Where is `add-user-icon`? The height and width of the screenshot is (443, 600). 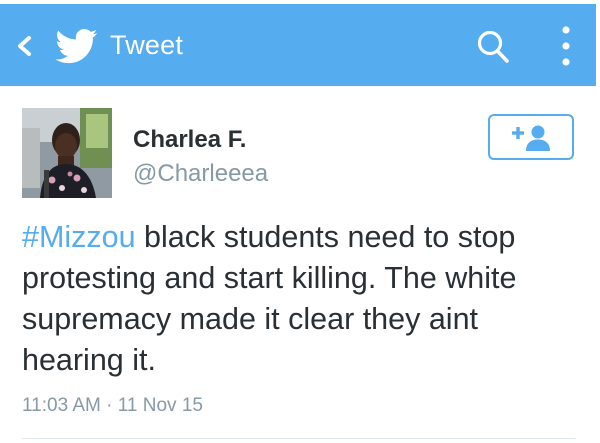 add-user-icon is located at coordinates (531, 138).